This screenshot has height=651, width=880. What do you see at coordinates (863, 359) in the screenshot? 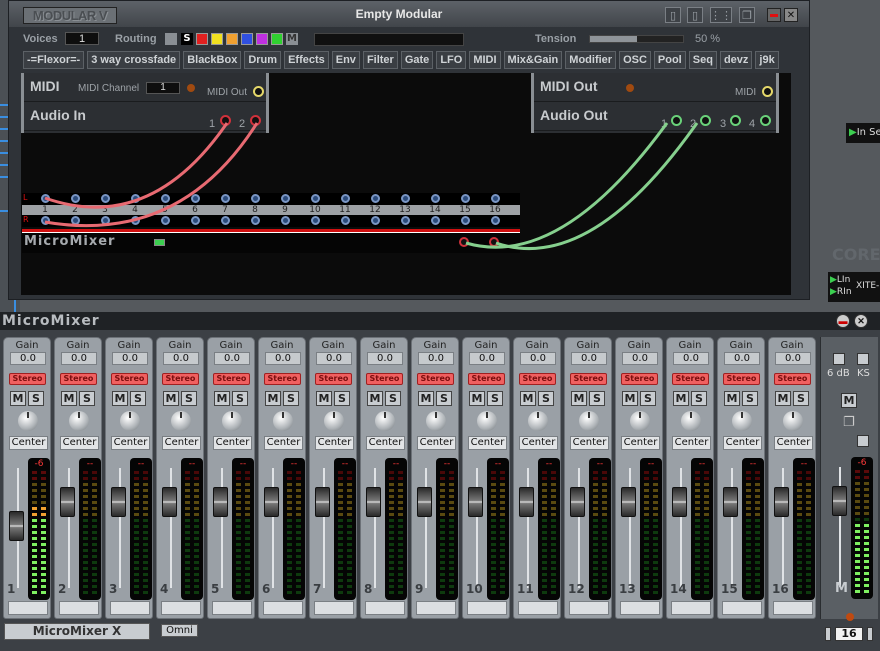
I see `ks-toggle` at bounding box center [863, 359].